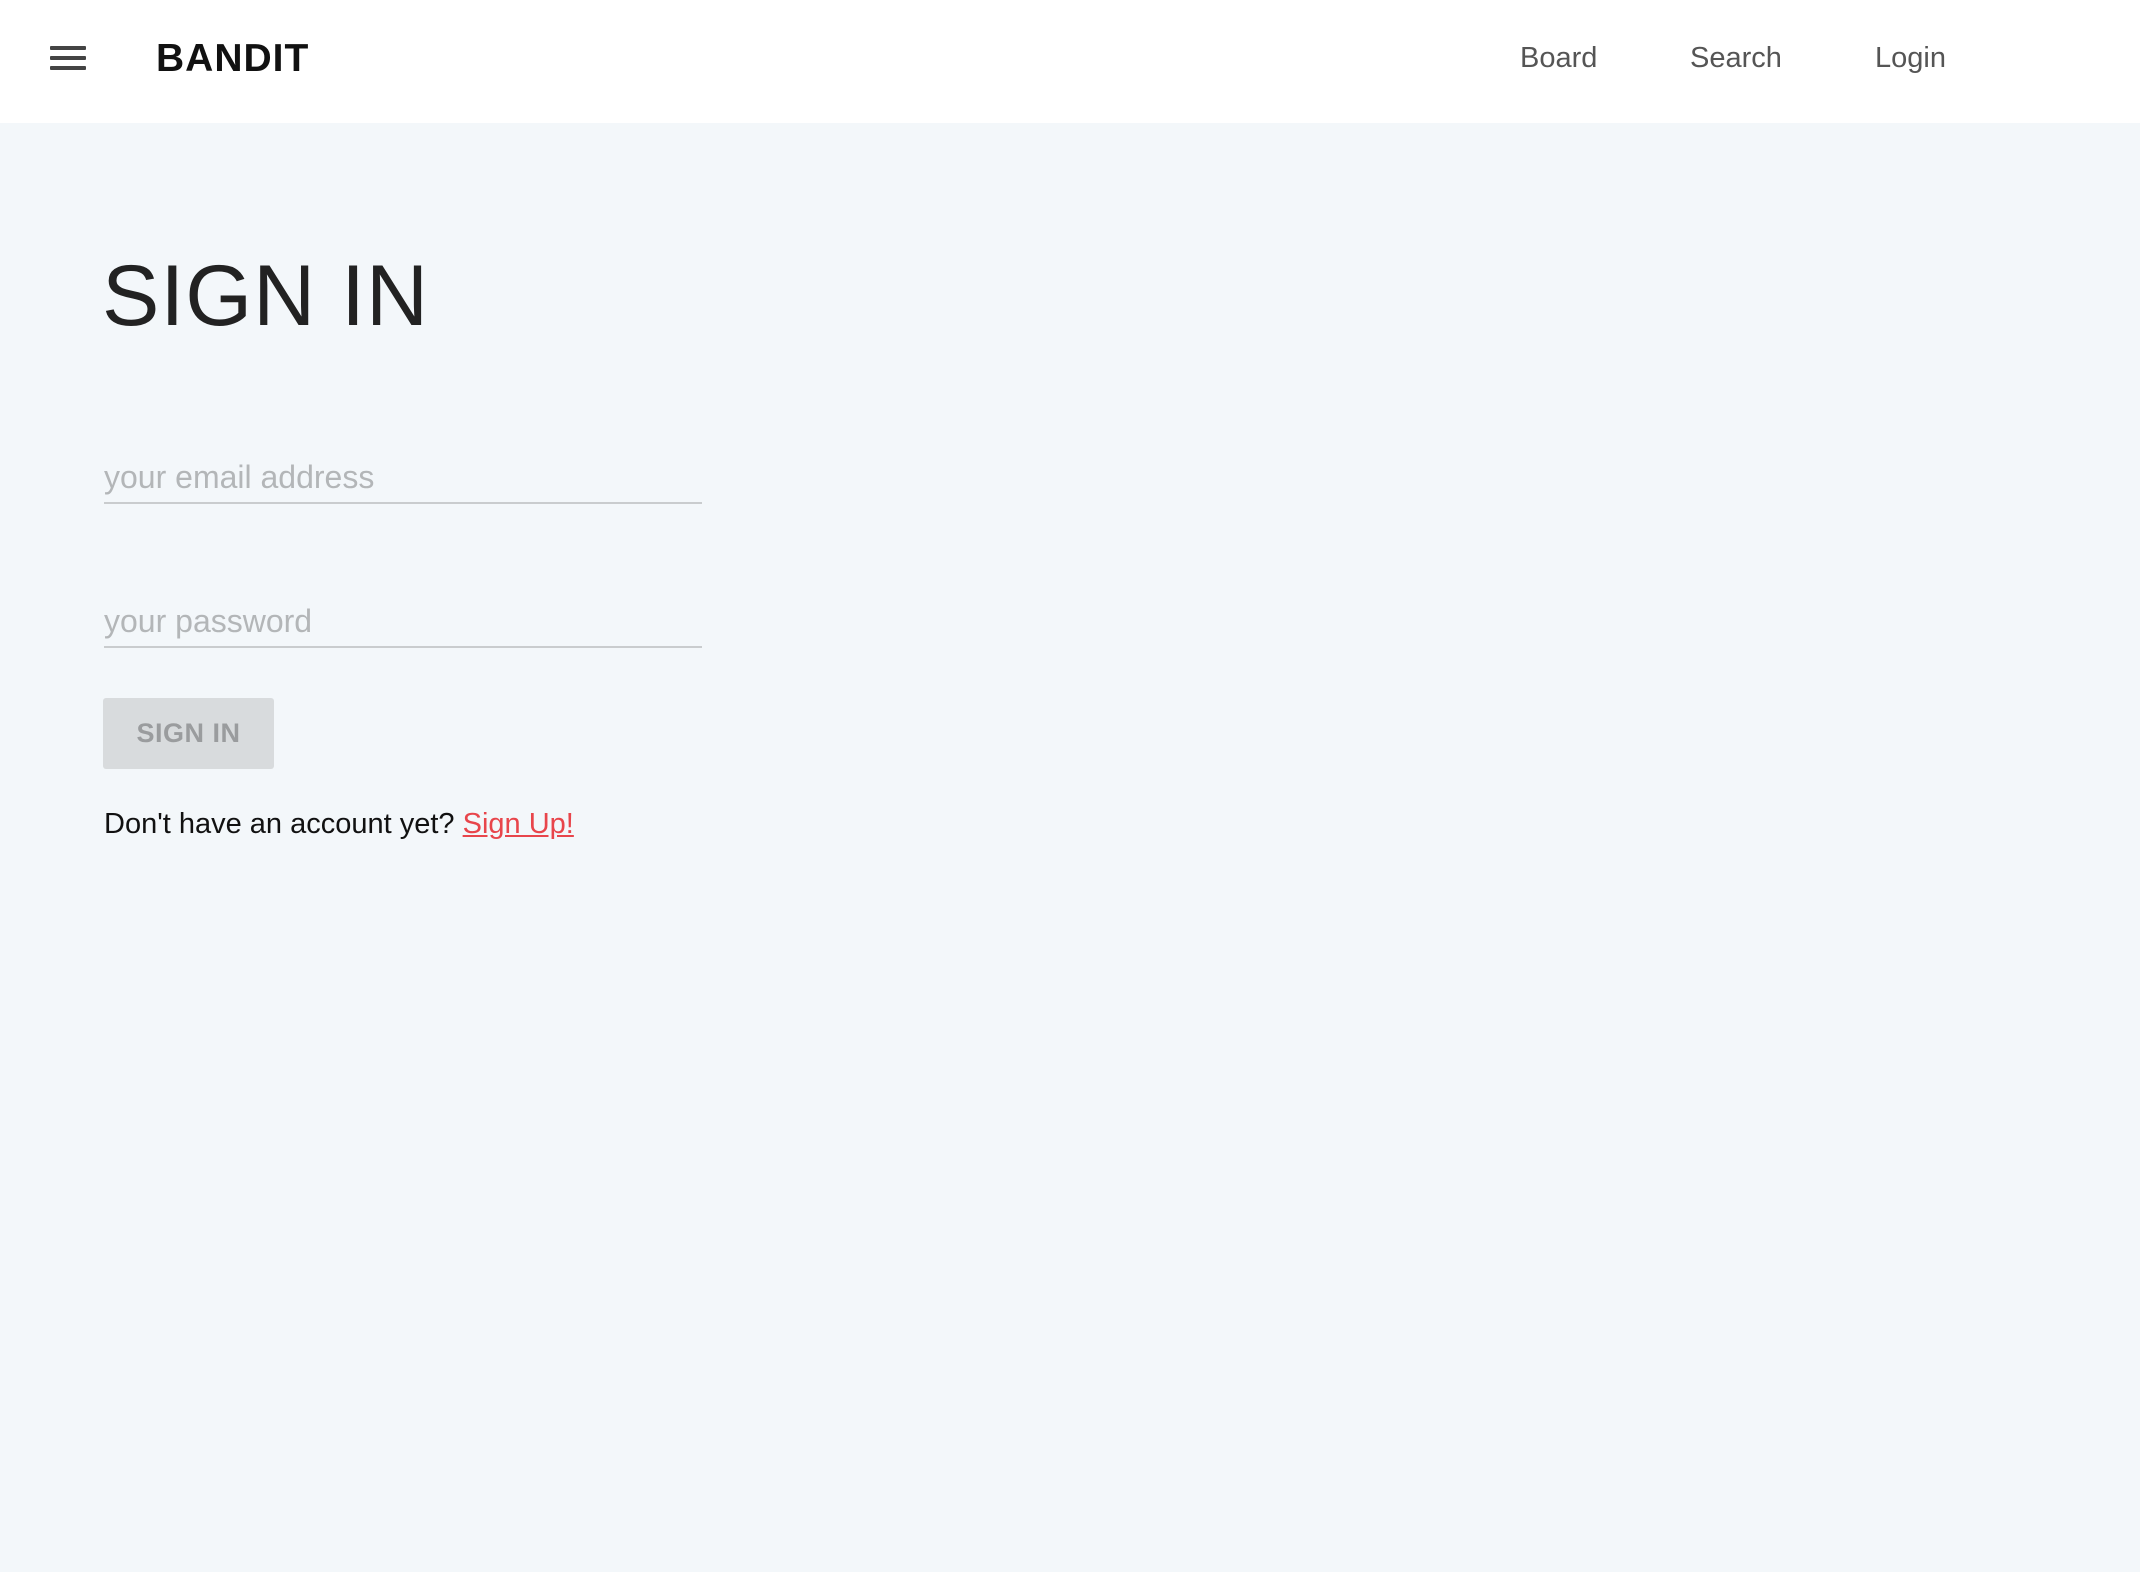 Image resolution: width=2140 pixels, height=1572 pixels. What do you see at coordinates (518, 824) in the screenshot?
I see `sign-up-link: Sign Up!` at bounding box center [518, 824].